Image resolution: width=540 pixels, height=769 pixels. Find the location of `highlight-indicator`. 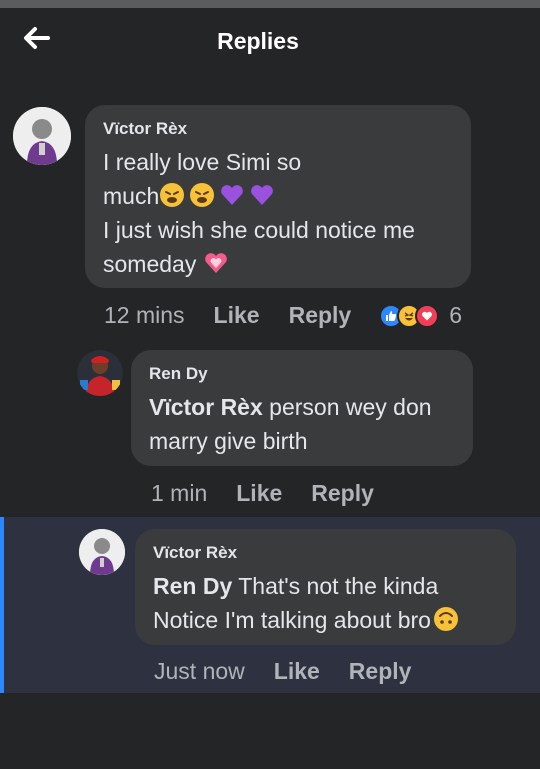

highlight-indicator is located at coordinates (2, 605).